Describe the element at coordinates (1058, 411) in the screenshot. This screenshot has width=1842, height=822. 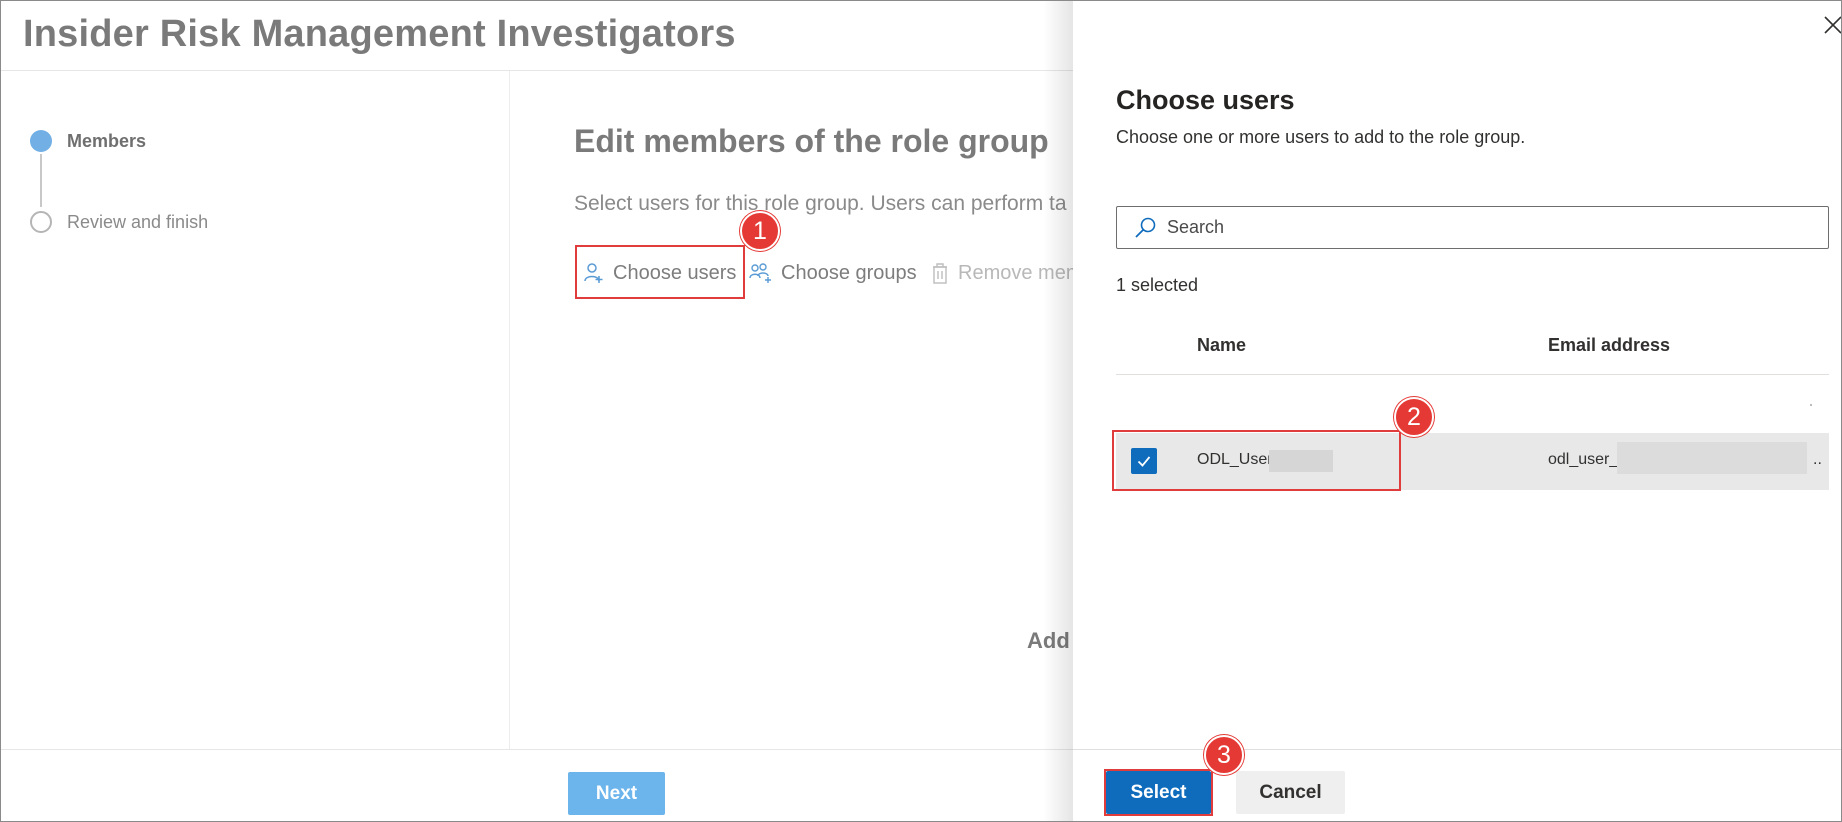
I see `panel-shadow` at that location.